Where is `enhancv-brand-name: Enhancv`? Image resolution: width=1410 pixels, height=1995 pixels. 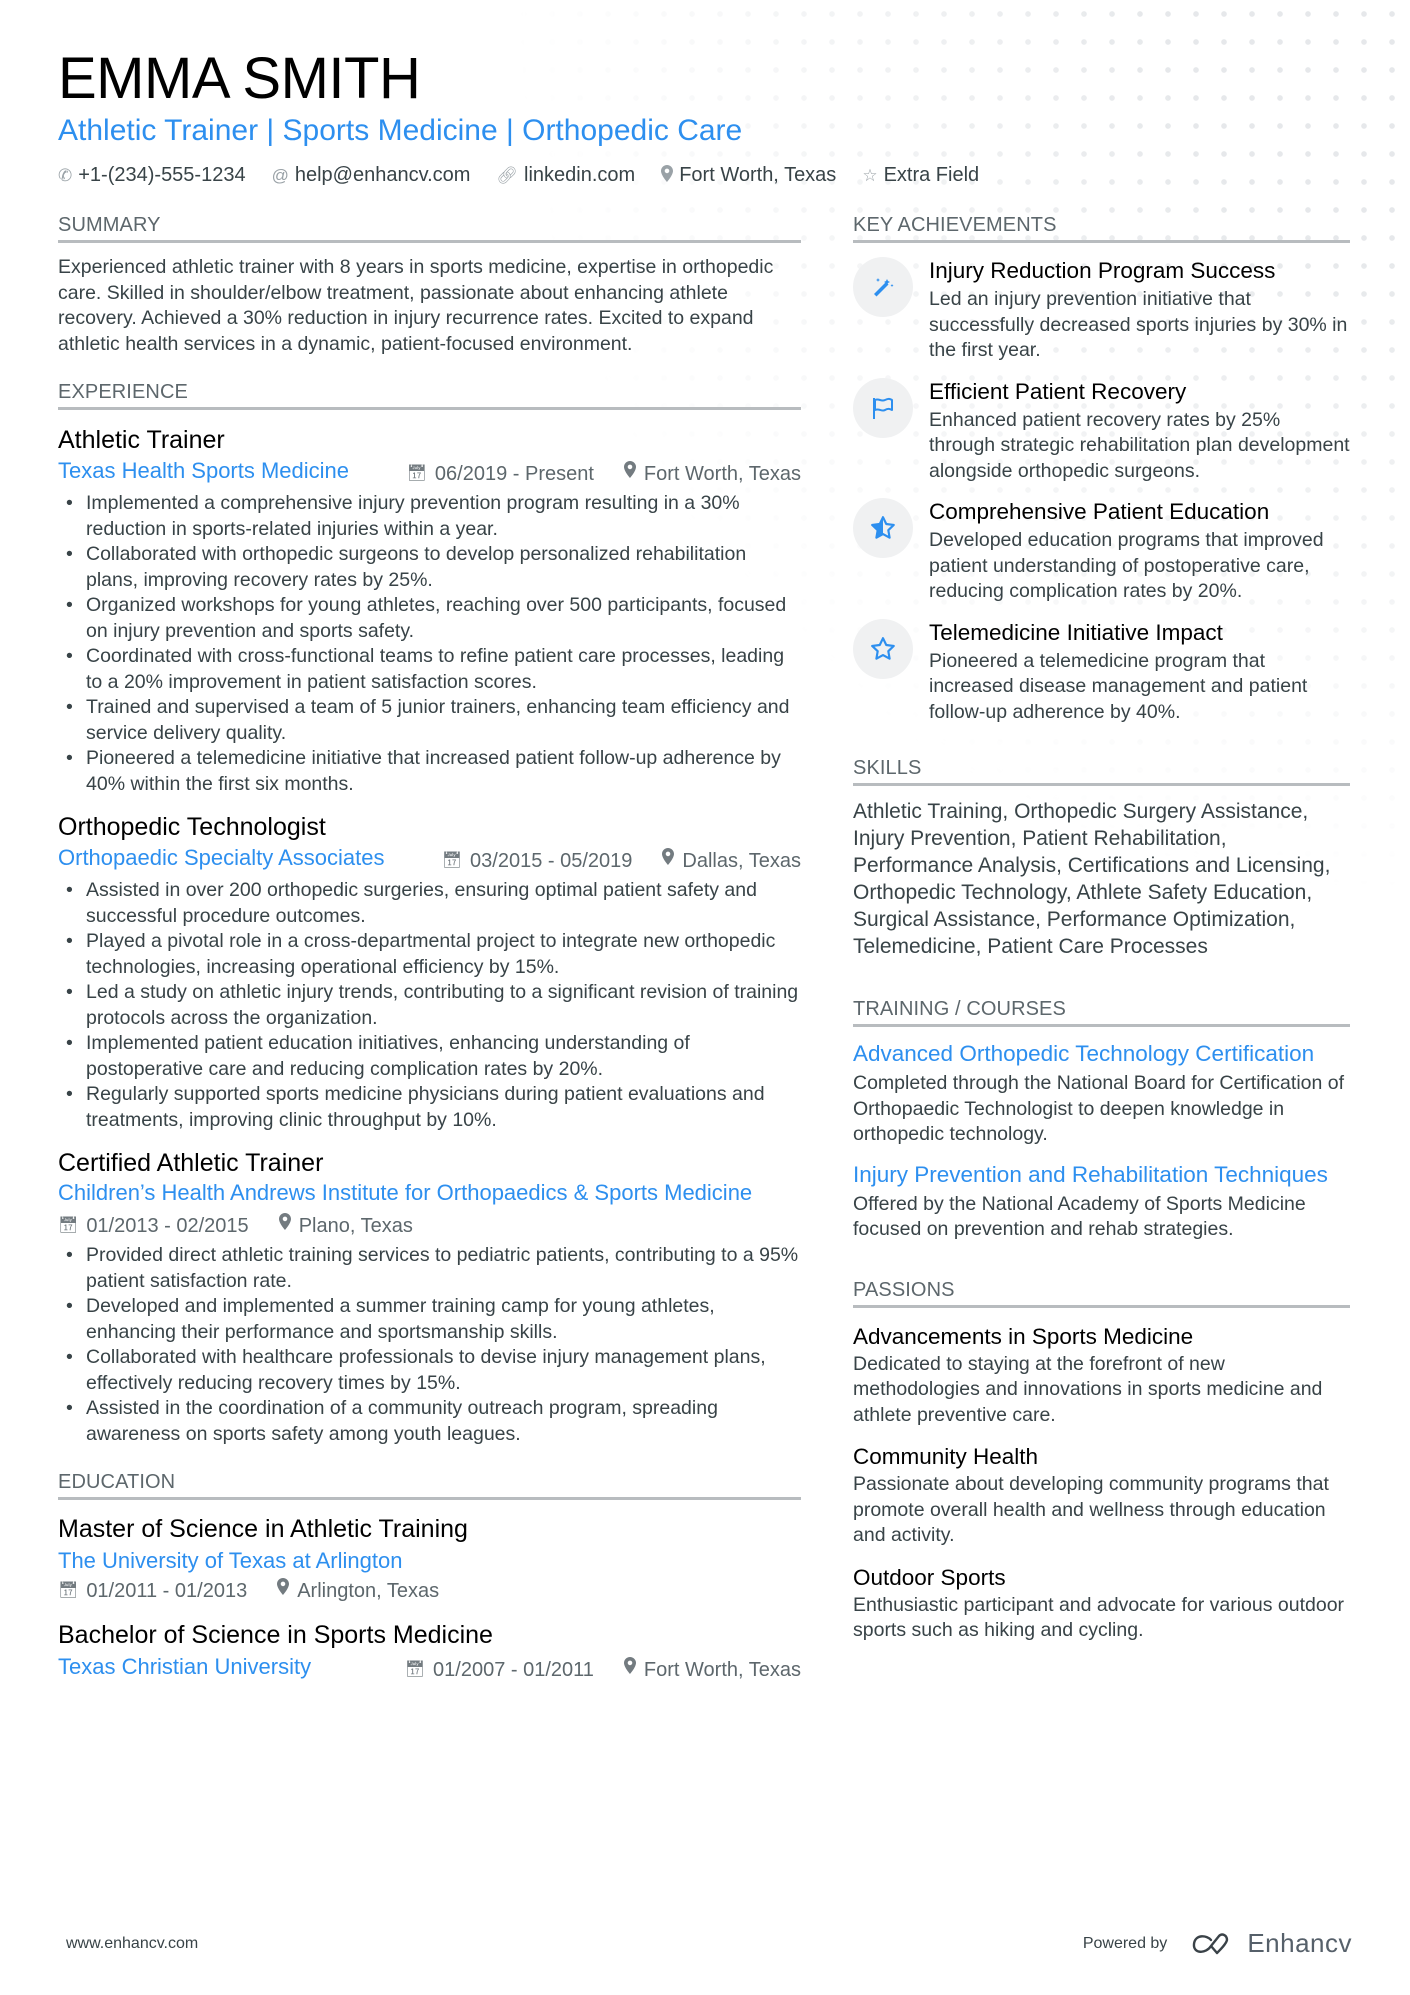 enhancv-brand-name: Enhancv is located at coordinates (1299, 1943).